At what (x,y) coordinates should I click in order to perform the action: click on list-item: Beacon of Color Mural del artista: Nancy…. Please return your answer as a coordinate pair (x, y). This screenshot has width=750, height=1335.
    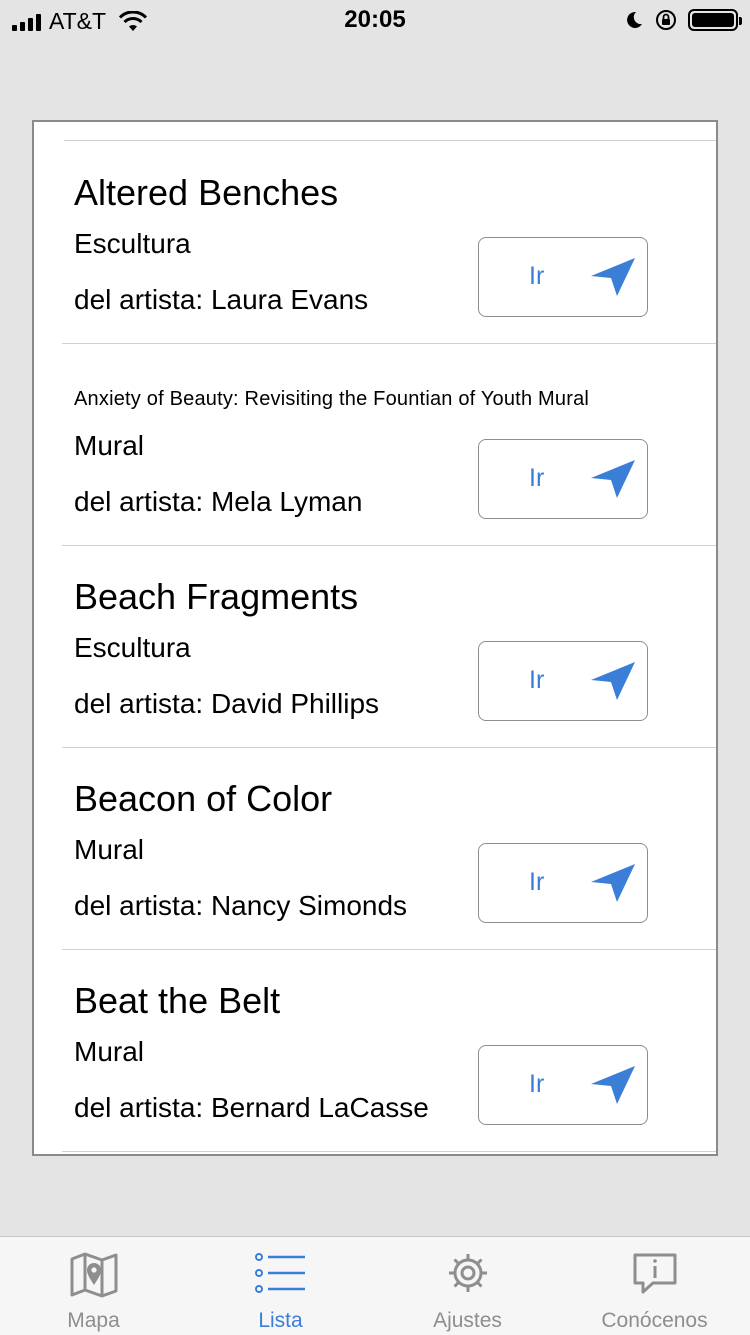
    Looking at the image, I should click on (375, 849).